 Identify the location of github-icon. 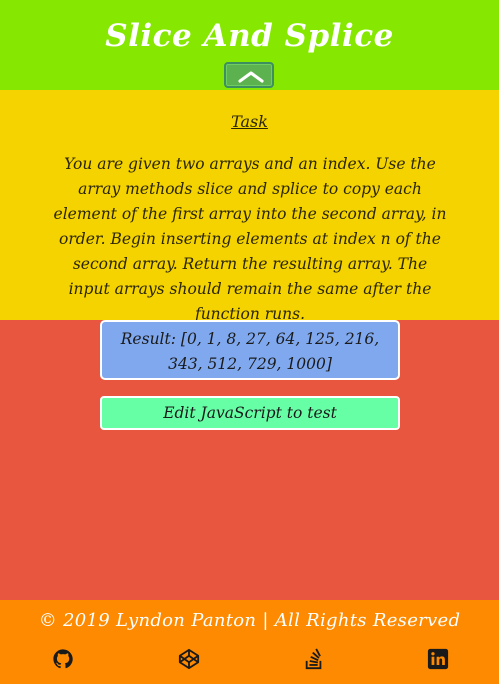
(63, 659).